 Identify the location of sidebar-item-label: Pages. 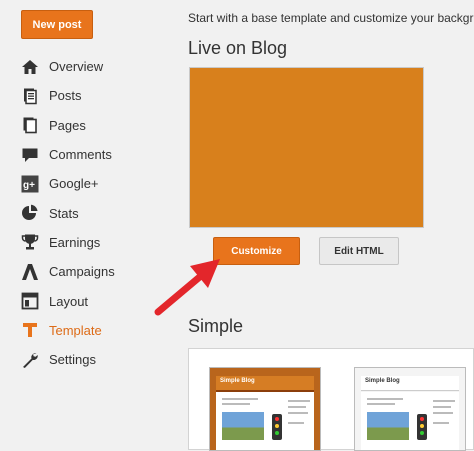
(67, 125).